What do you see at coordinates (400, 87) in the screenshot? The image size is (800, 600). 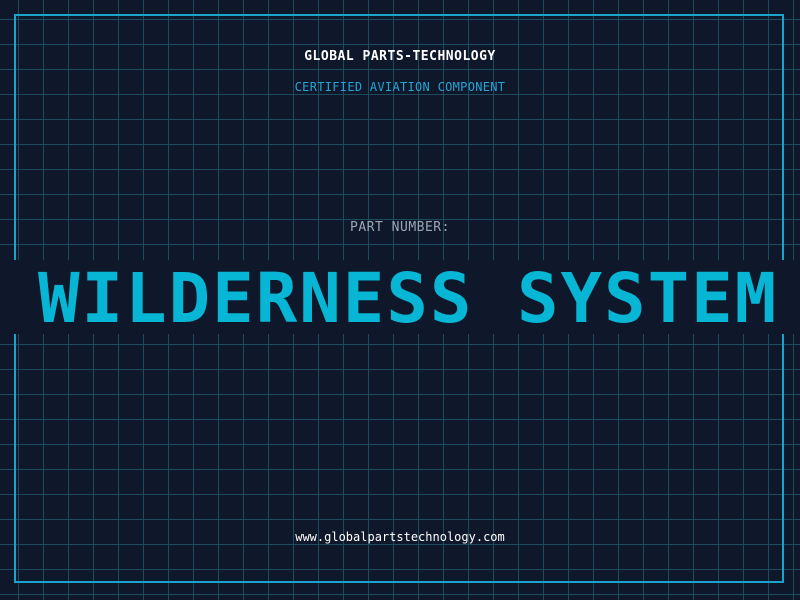 I see `certification-subtitle: CERTIFIED AVIATION COMPONENT` at bounding box center [400, 87].